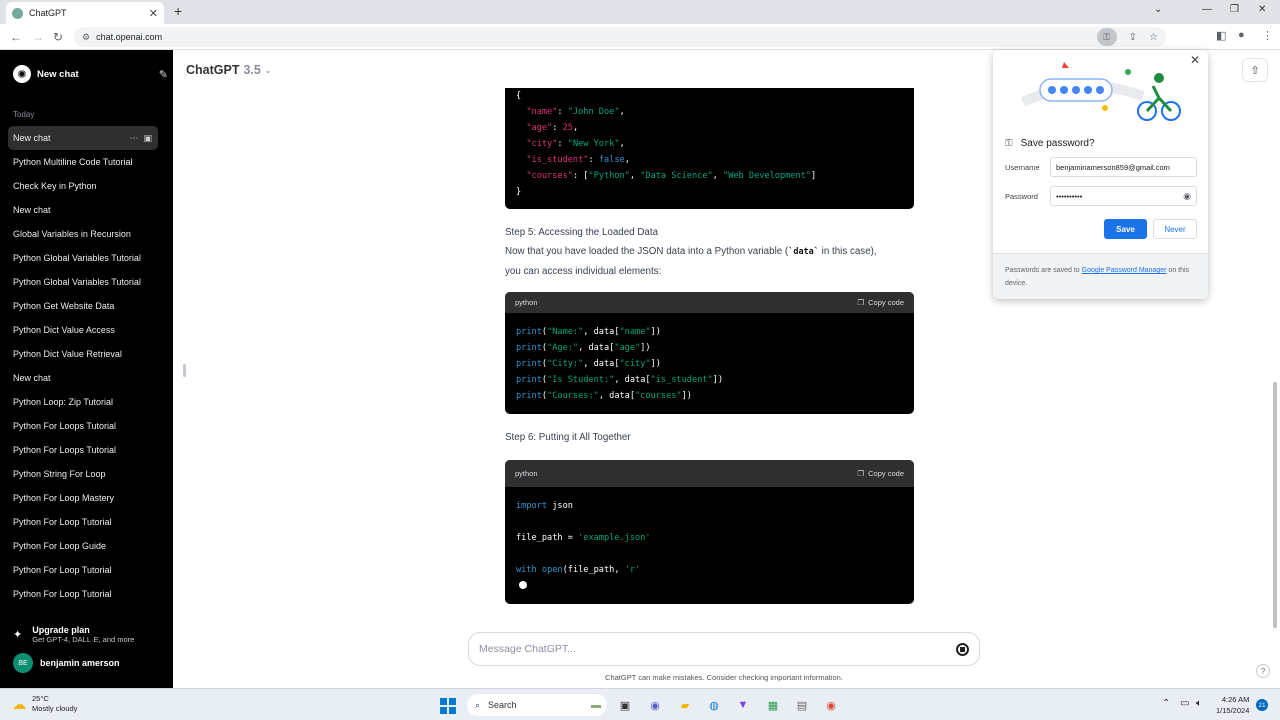 The image size is (1280, 720). I want to click on list-item: Python Get Website Data, so click(83, 306).